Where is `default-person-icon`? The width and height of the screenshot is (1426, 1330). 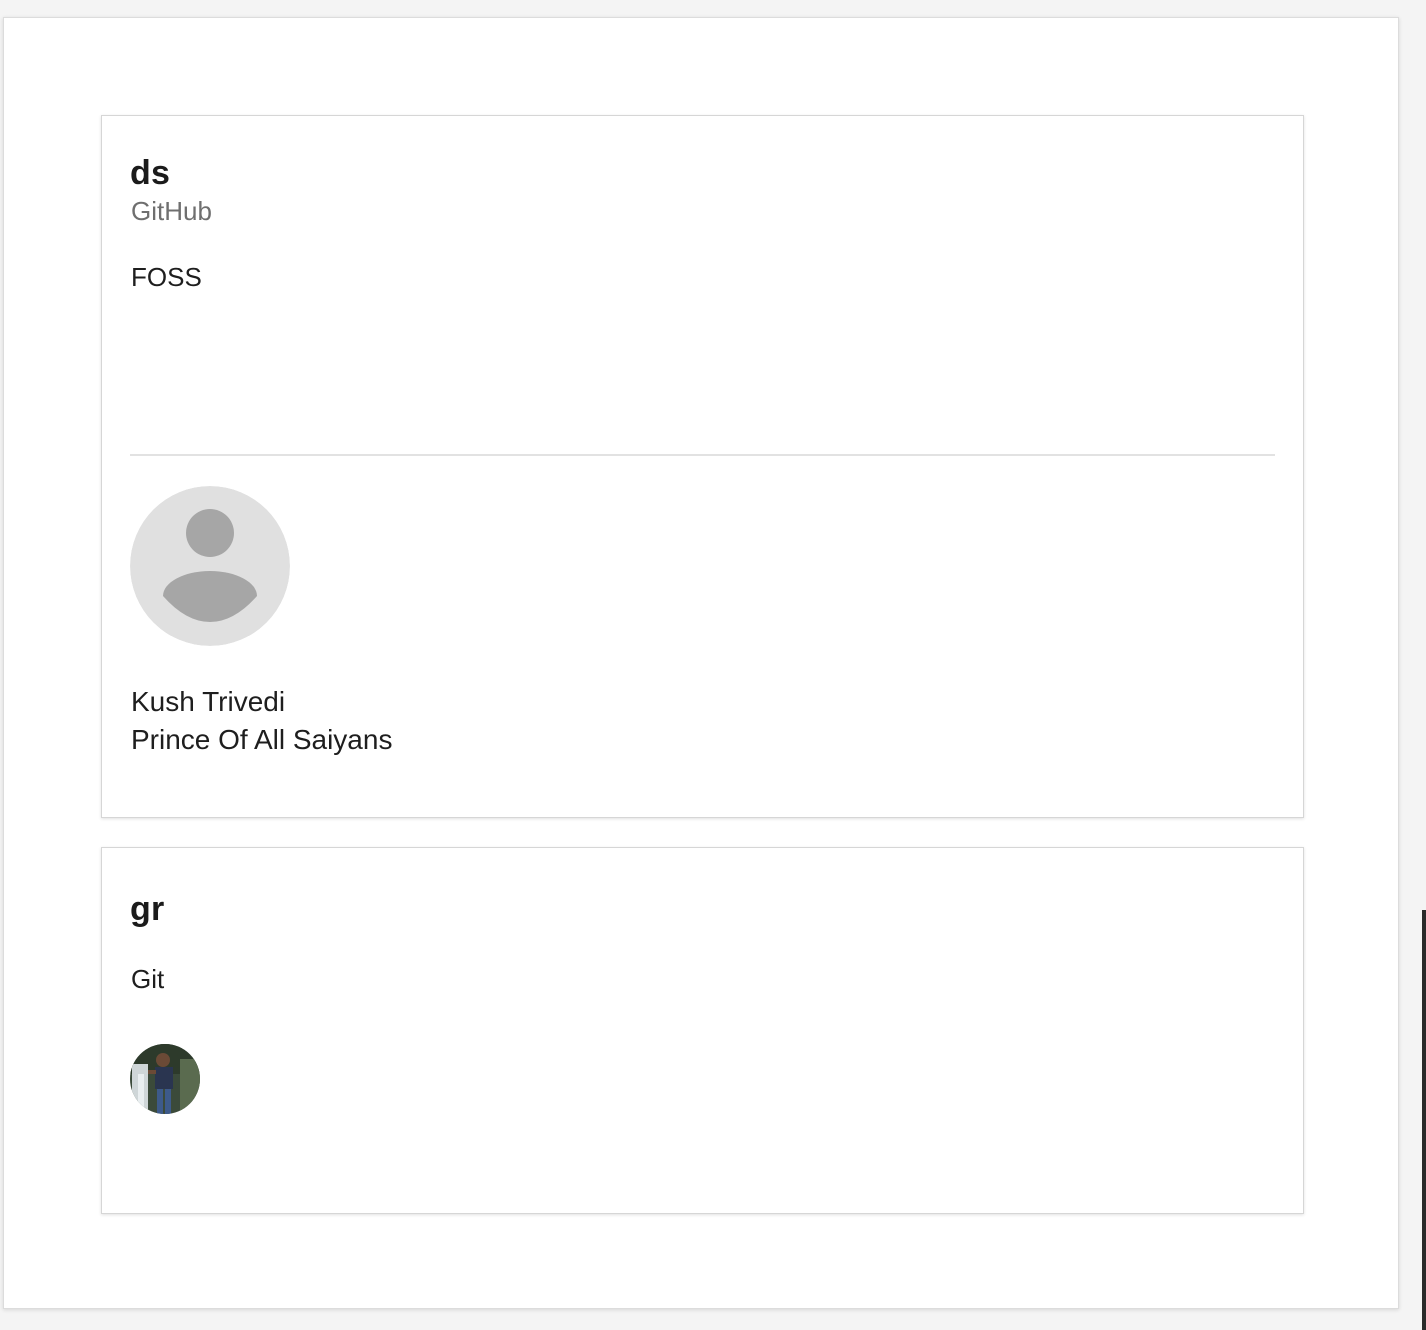
default-person-icon is located at coordinates (210, 566).